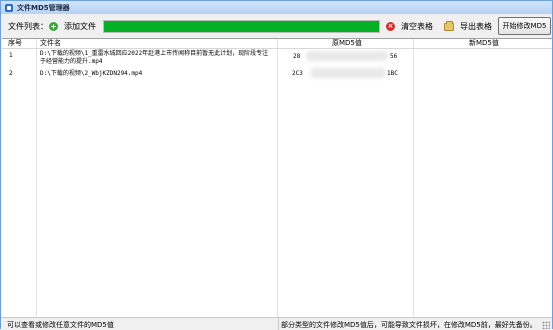 This screenshot has width=553, height=330. Describe the element at coordinates (417, 26) in the screenshot. I see `clear-table-label: 清空表格` at that location.